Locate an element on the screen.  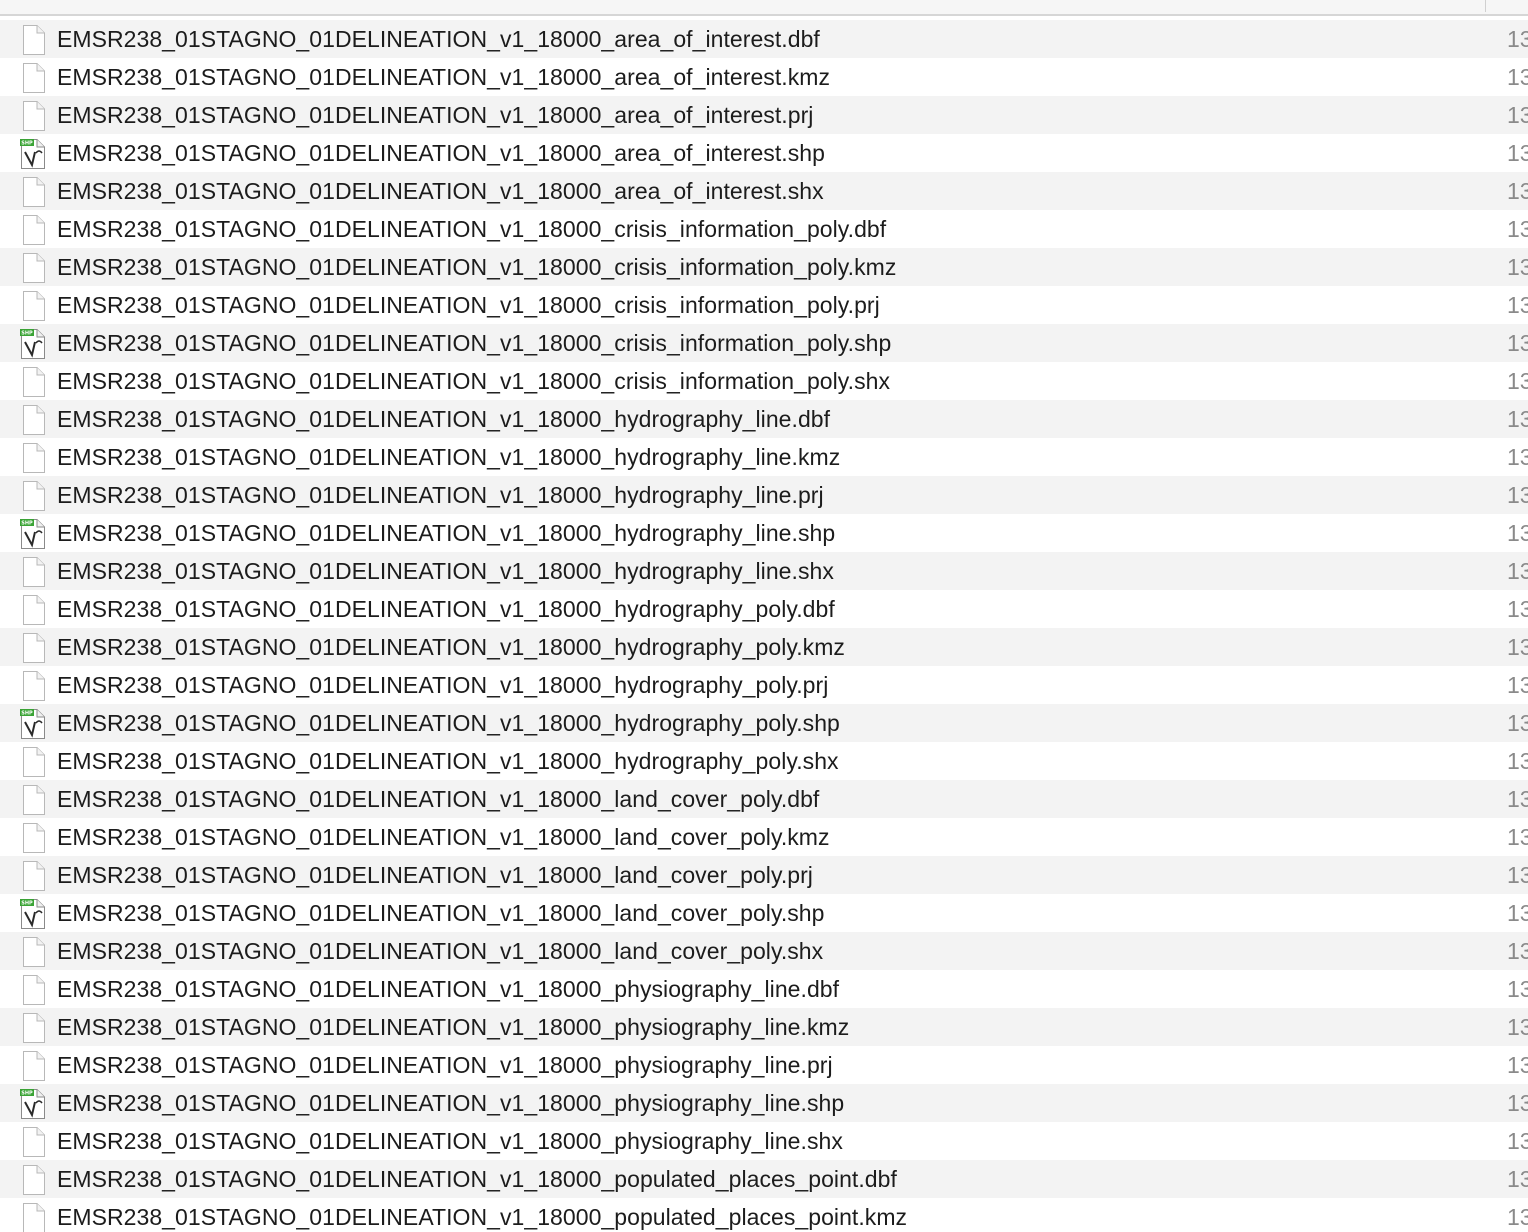
column-divider is located at coordinates (1485, 6).